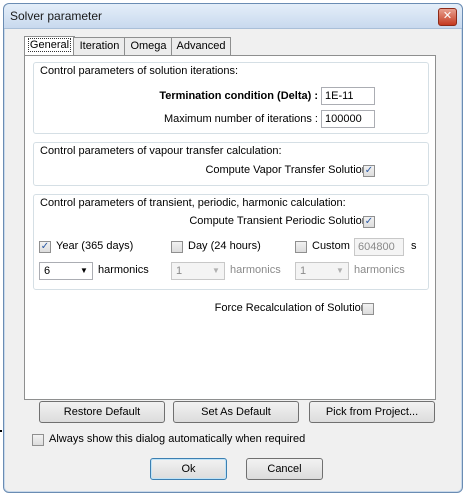 This screenshot has height=494, width=466. What do you see at coordinates (148, 46) in the screenshot?
I see `tab-omega: Omega` at bounding box center [148, 46].